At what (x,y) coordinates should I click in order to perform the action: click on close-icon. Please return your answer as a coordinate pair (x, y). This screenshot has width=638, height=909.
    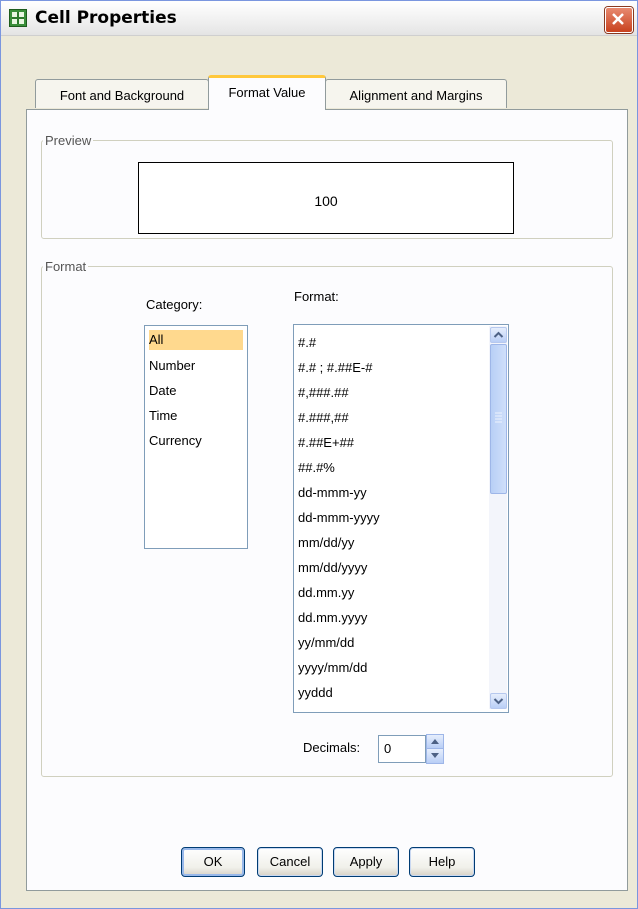
    Looking at the image, I should click on (618, 19).